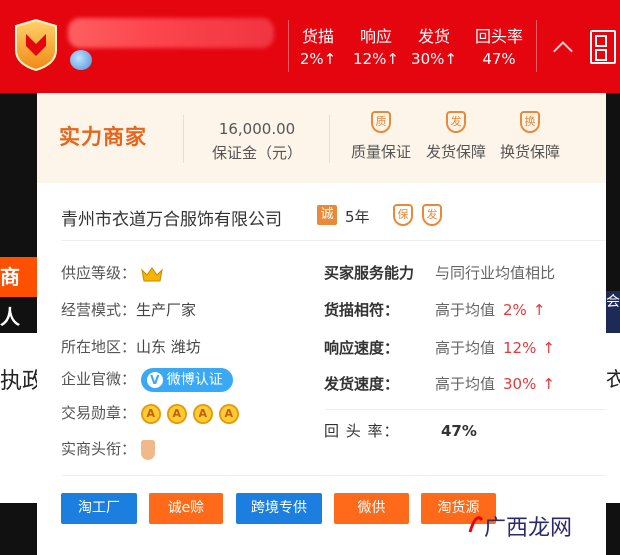 The width and height of the screenshot is (620, 555). I want to click on watermark-logo-icon, so click(476, 524).